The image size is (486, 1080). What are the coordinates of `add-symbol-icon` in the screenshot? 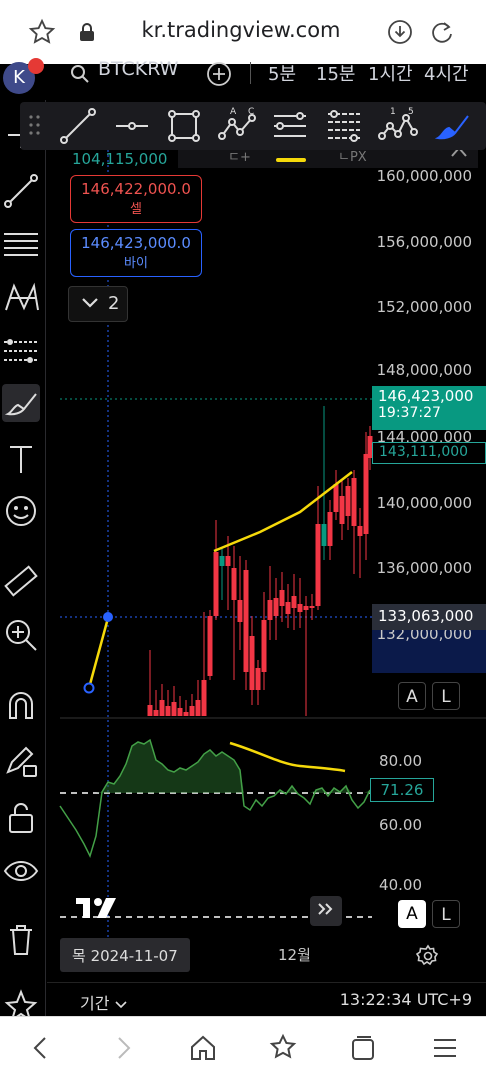 It's located at (219, 74).